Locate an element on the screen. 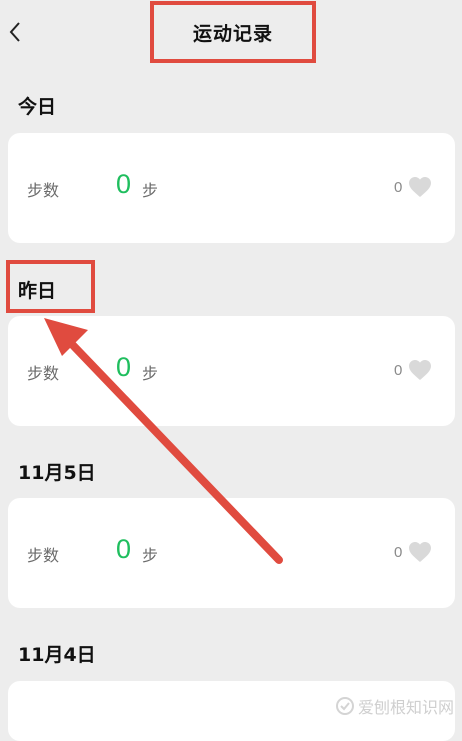  section-label-date: 11月5日 is located at coordinates (57, 473).